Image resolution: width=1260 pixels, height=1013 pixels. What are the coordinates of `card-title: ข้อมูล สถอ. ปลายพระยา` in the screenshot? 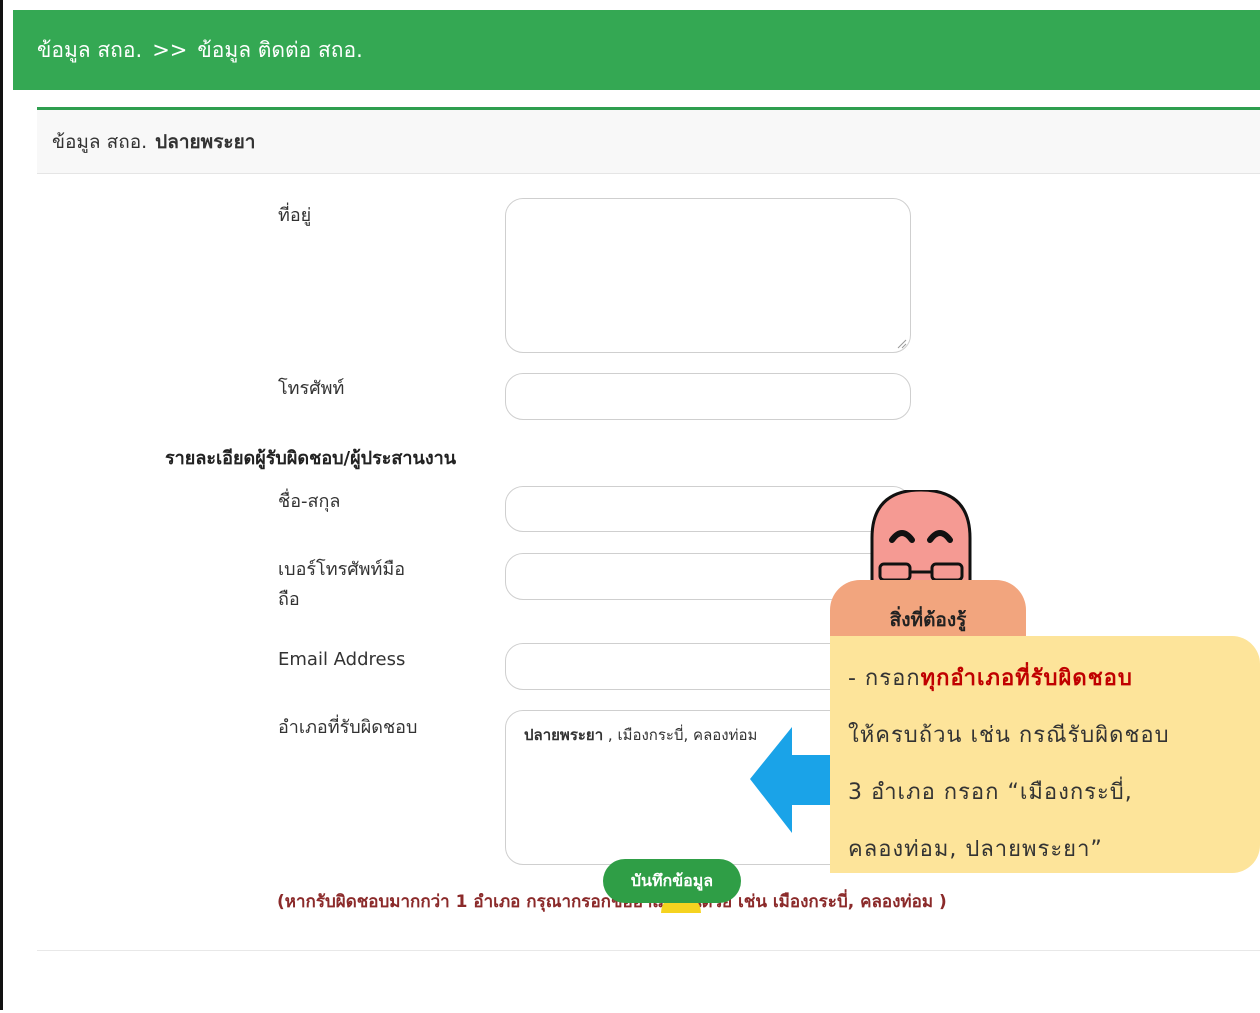 It's located at (648, 142).